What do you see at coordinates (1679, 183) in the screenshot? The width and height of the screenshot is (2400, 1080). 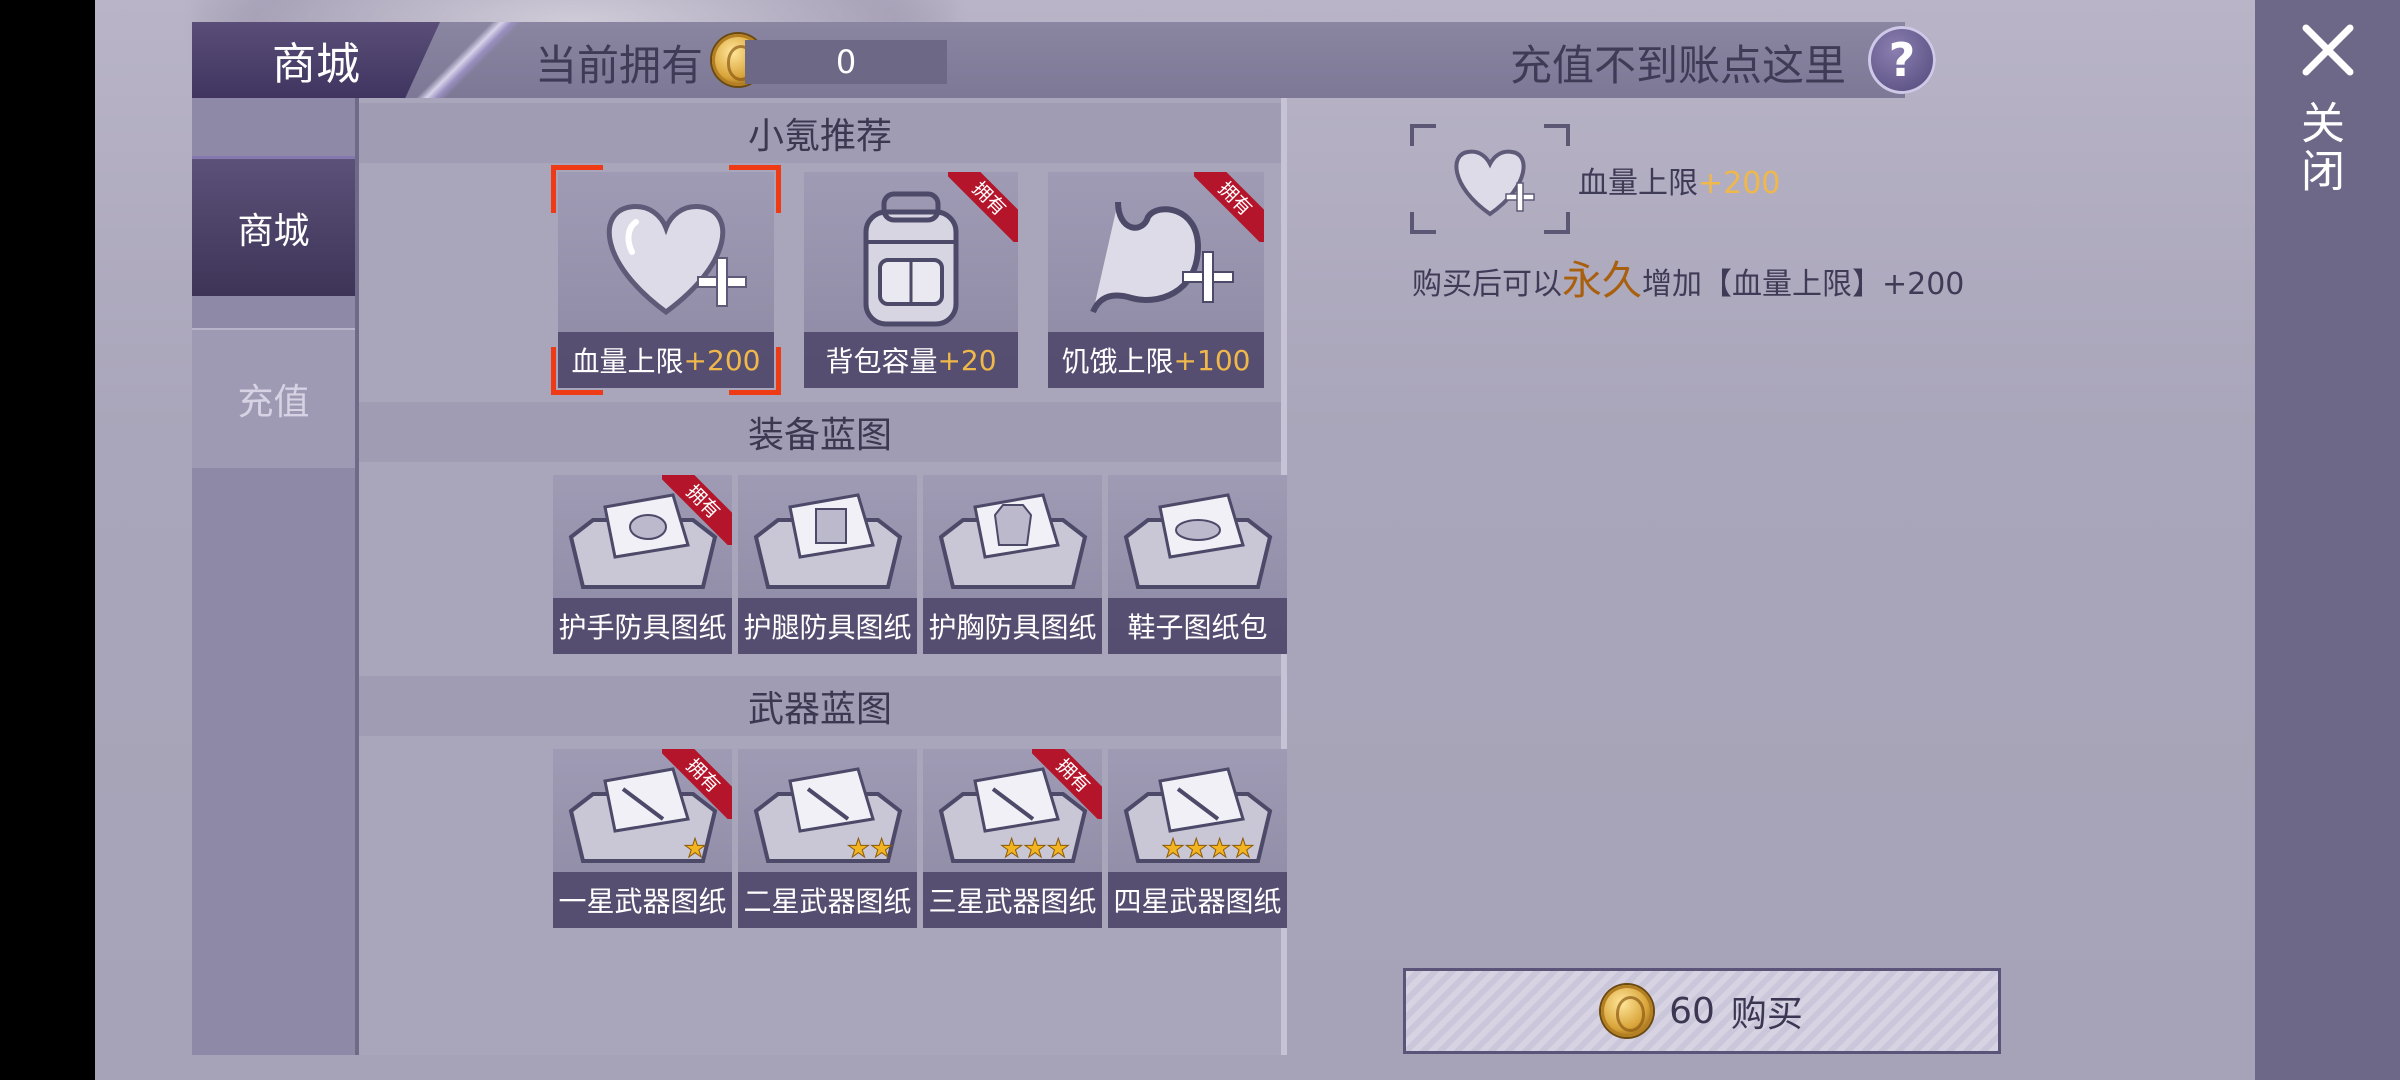 I see `detail-item-name: 血量上限+200` at bounding box center [1679, 183].